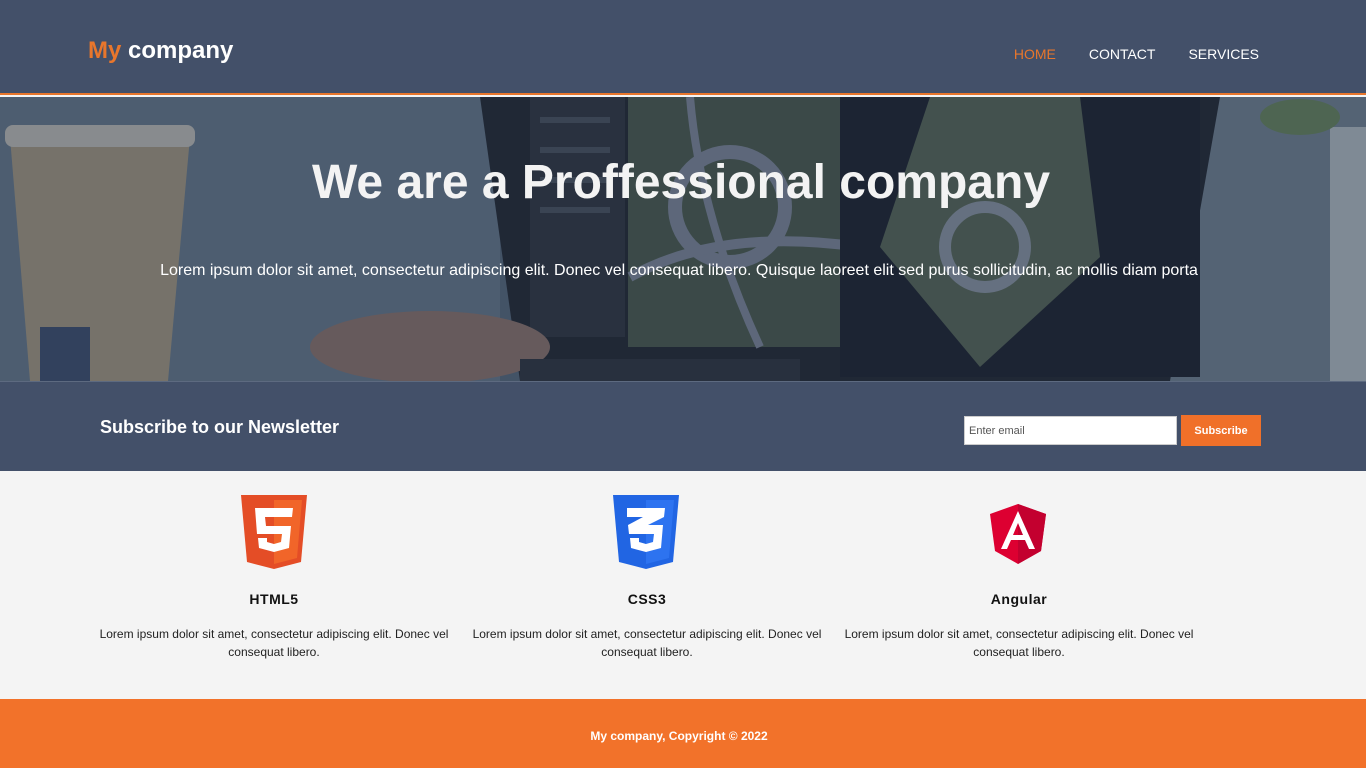 This screenshot has height=768, width=1366. What do you see at coordinates (1019, 599) in the screenshot?
I see `feature-title: Angular` at bounding box center [1019, 599].